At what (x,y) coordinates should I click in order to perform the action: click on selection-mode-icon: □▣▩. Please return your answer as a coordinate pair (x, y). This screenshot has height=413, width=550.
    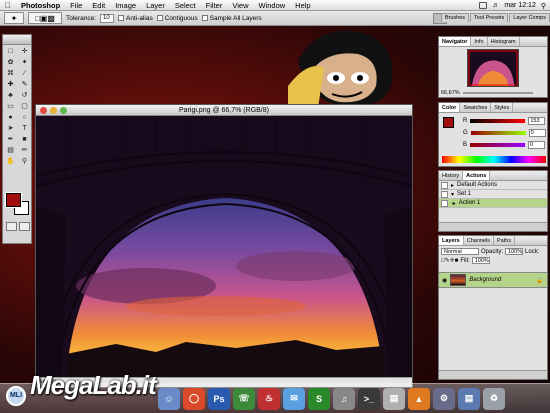
    Looking at the image, I should click on (45, 18).